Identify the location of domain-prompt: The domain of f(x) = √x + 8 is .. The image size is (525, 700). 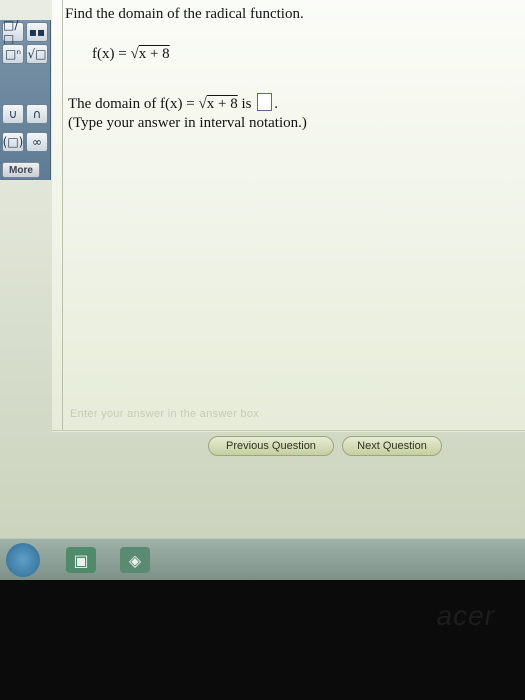
(173, 103).